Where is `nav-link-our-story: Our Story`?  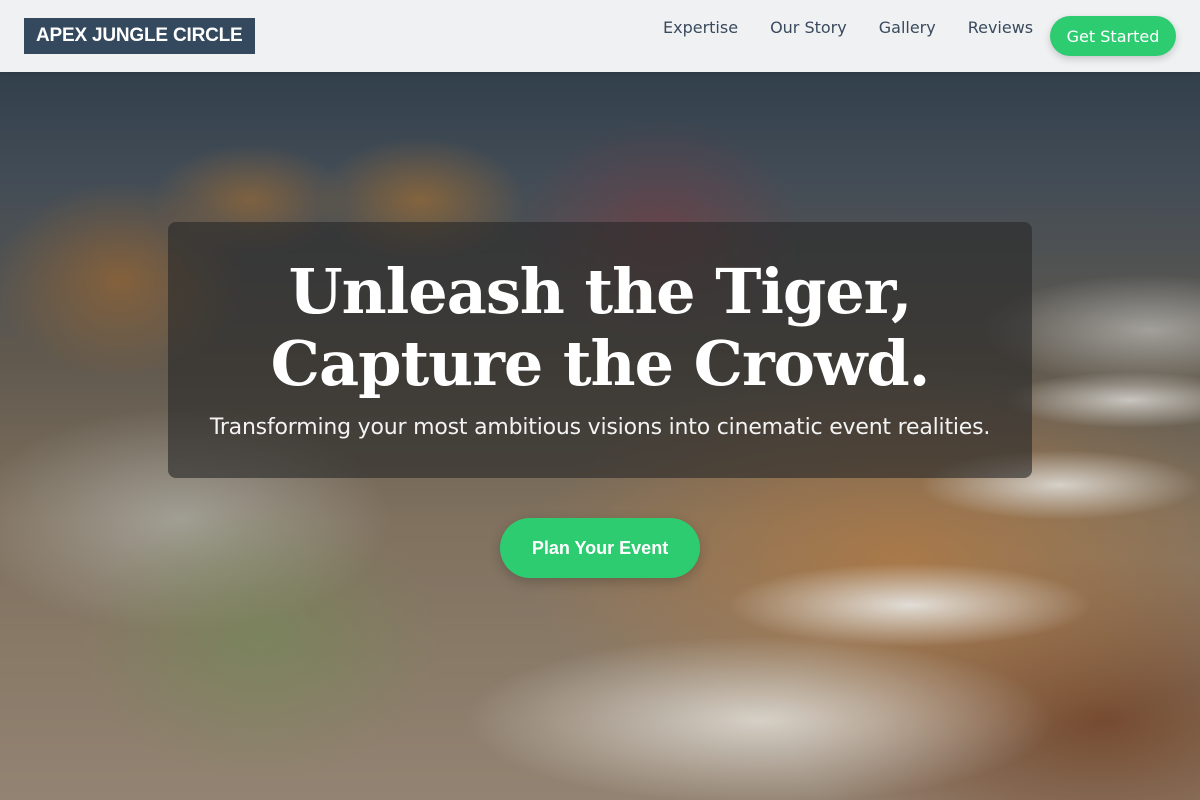 nav-link-our-story: Our Story is located at coordinates (808, 28).